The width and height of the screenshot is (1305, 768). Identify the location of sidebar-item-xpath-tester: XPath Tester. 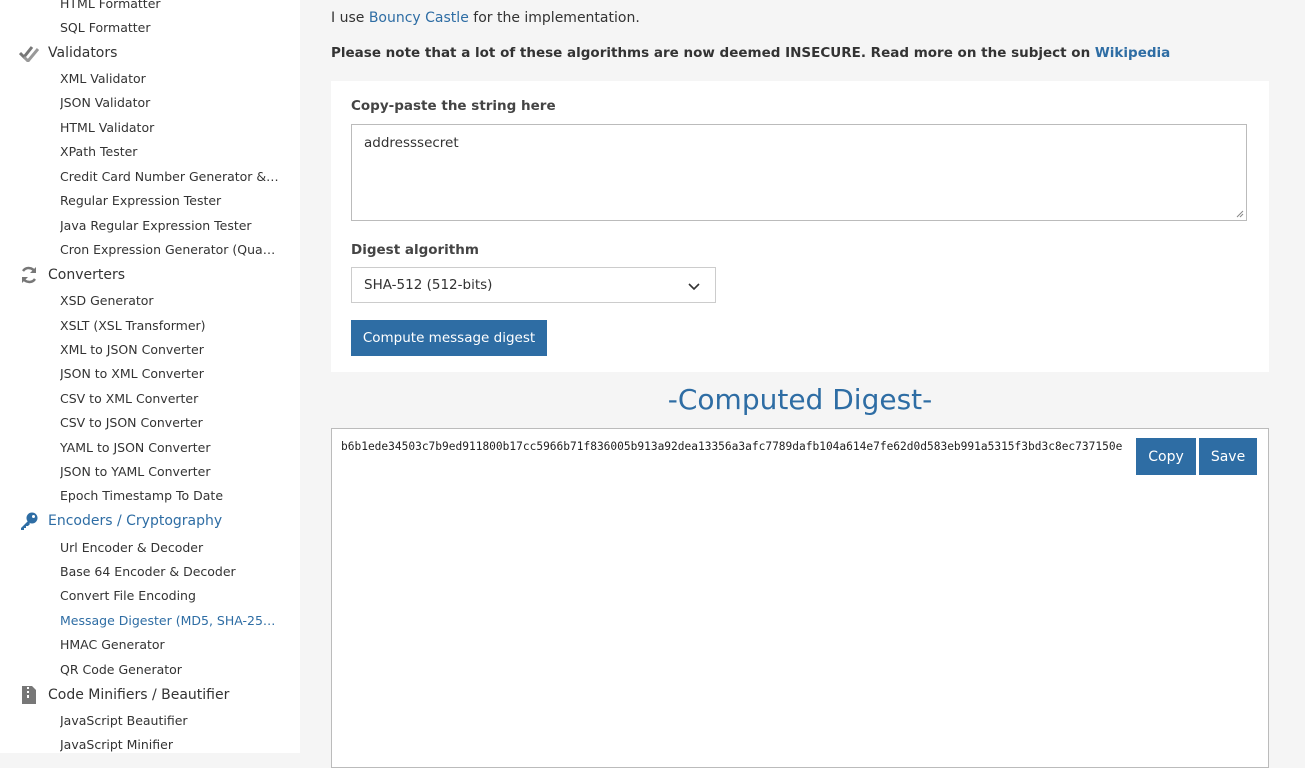
(170, 152).